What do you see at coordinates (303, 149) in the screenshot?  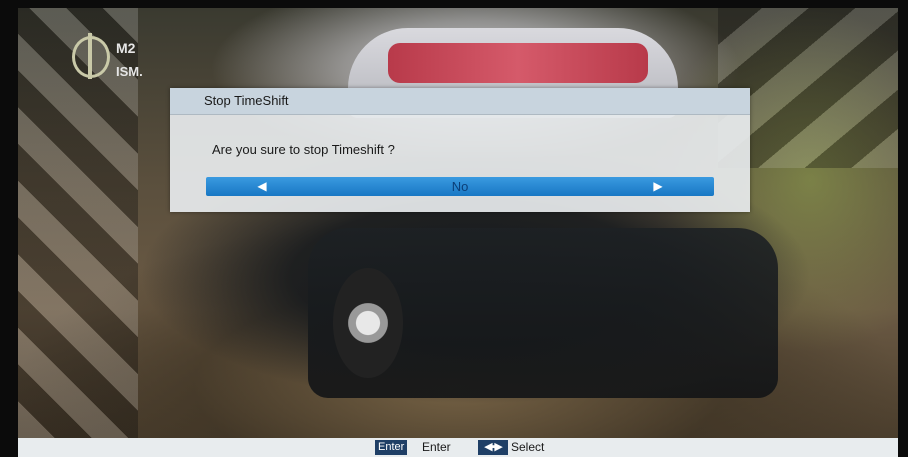 I see `dialog-message: Are you sure to stop Timeshift ?` at bounding box center [303, 149].